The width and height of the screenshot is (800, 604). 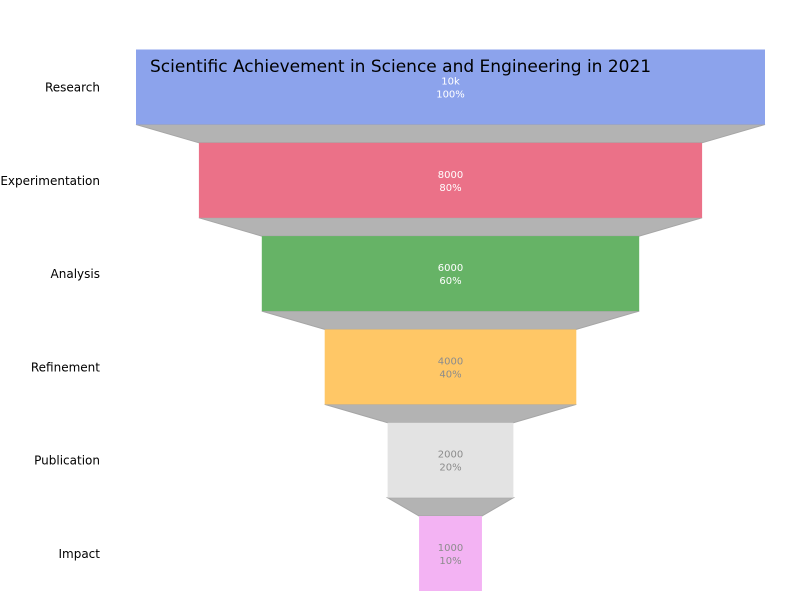 What do you see at coordinates (75, 274) in the screenshot?
I see `funnel-stage-label-analysis: Analysis` at bounding box center [75, 274].